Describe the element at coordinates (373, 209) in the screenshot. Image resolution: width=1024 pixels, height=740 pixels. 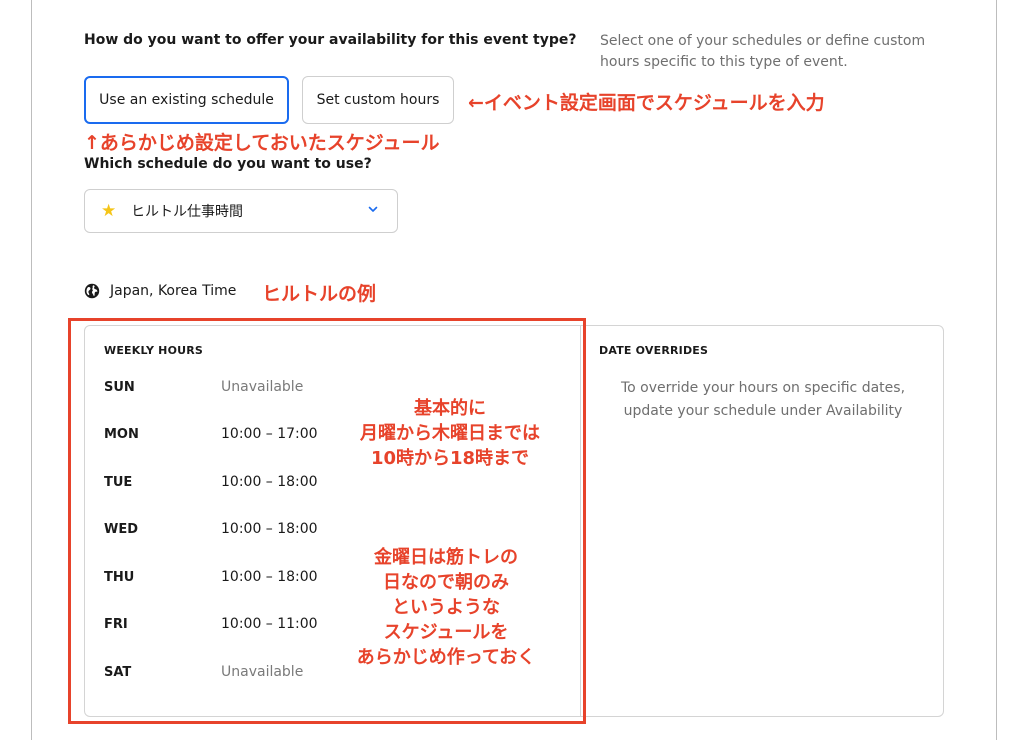
I see `chevron-down-icon` at that location.